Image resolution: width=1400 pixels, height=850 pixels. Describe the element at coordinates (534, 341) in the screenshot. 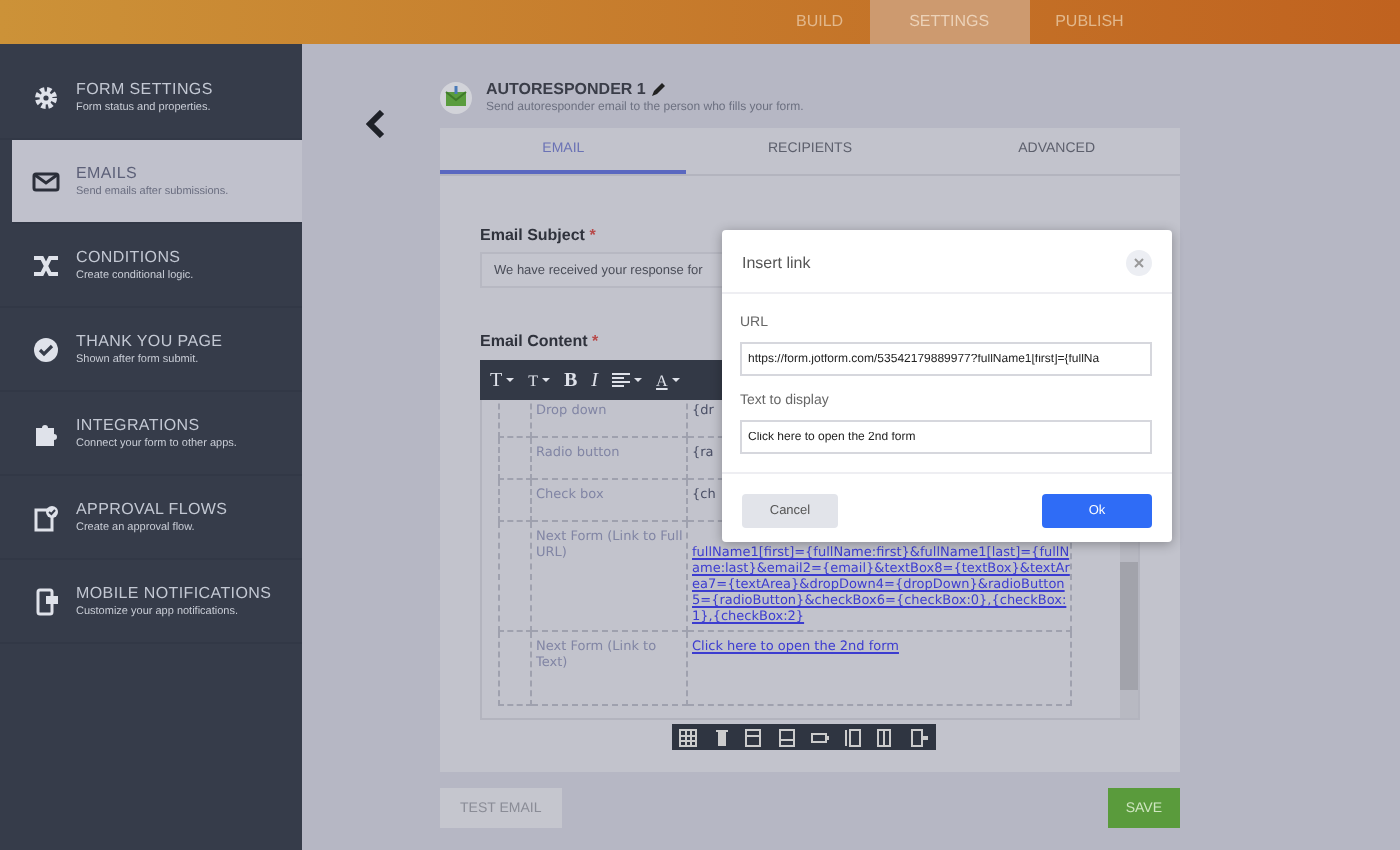

I see `field-label: Email Content` at that location.